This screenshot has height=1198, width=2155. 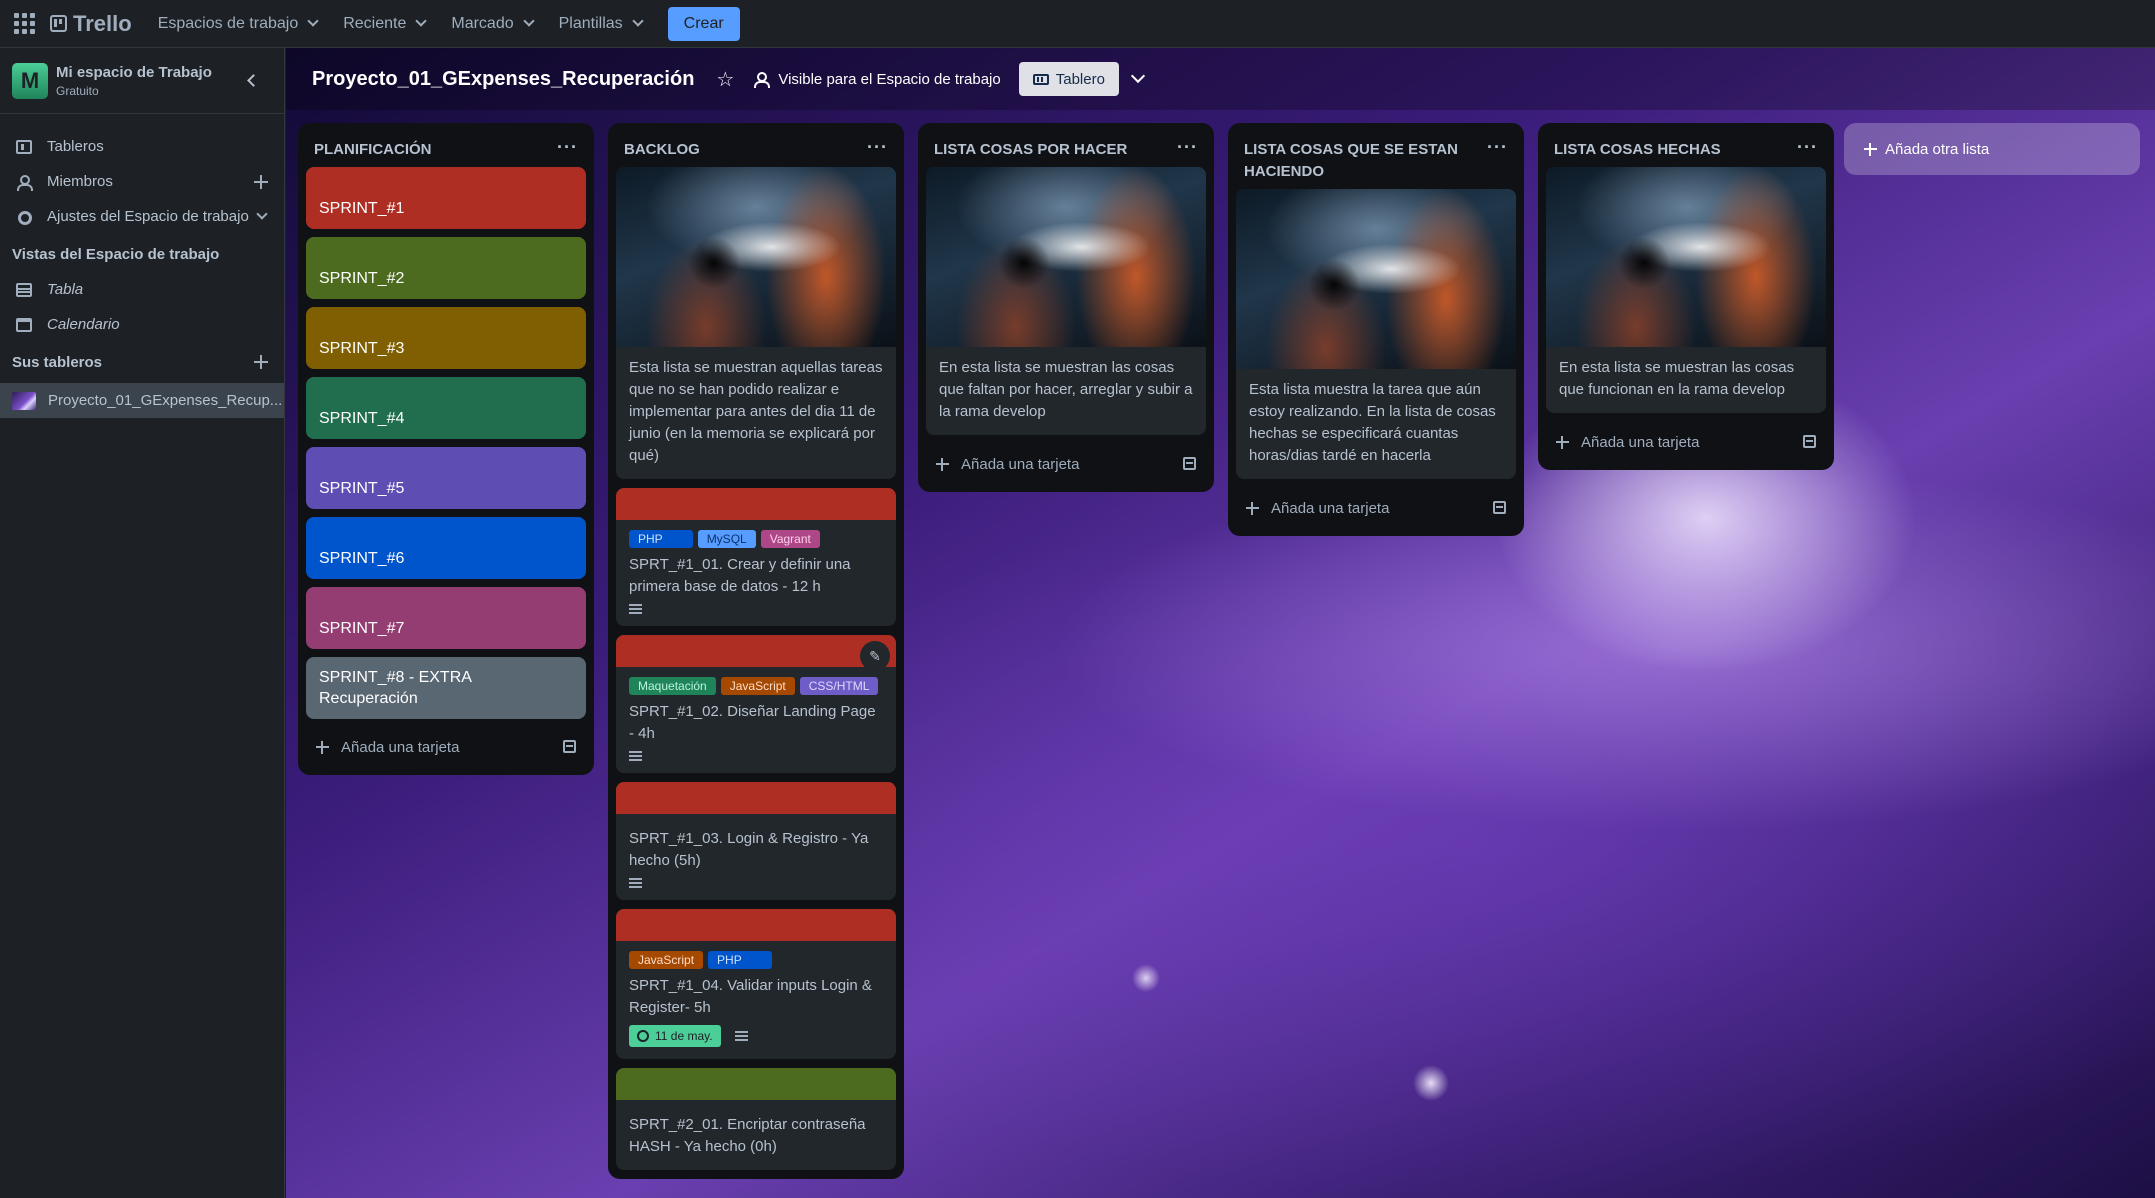 I want to click on collapse-sidebar-icon, so click(x=253, y=80).